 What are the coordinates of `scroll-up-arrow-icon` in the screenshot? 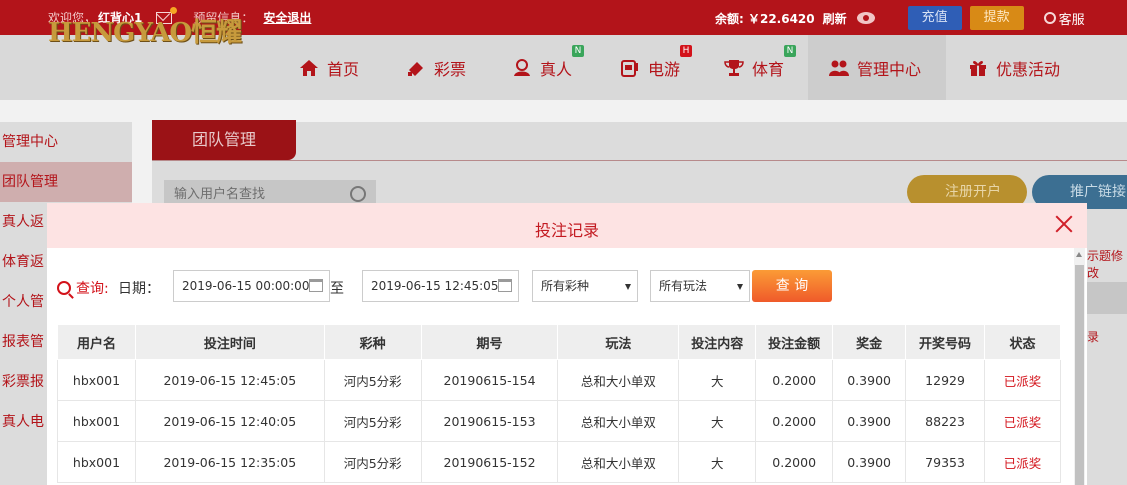 It's located at (1079, 254).